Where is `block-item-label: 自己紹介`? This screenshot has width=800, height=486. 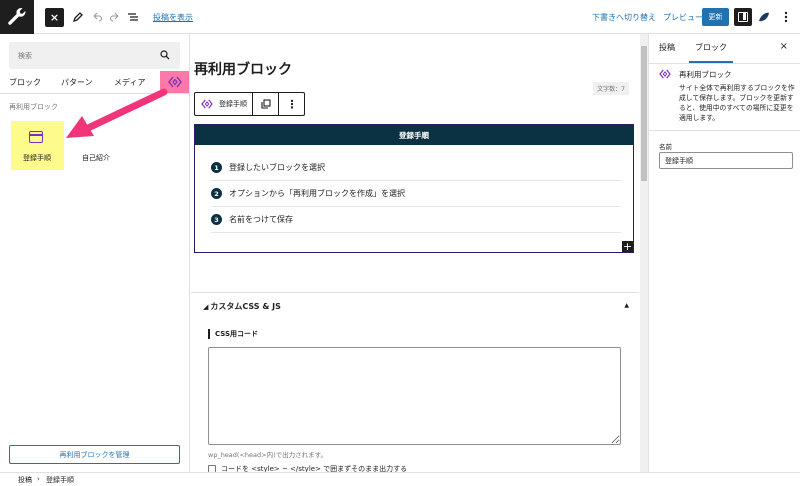 block-item-label: 自己紹介 is located at coordinates (96, 158).